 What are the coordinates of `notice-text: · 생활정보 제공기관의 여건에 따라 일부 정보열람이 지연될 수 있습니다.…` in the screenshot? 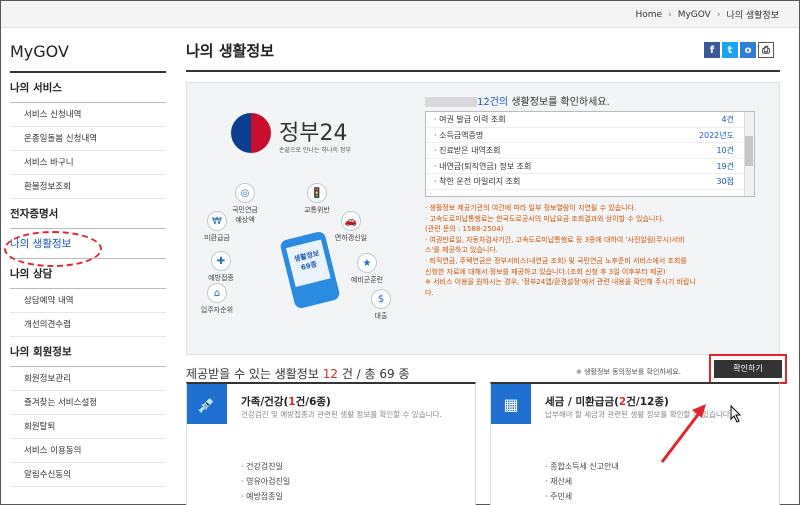 It's located at (560, 250).